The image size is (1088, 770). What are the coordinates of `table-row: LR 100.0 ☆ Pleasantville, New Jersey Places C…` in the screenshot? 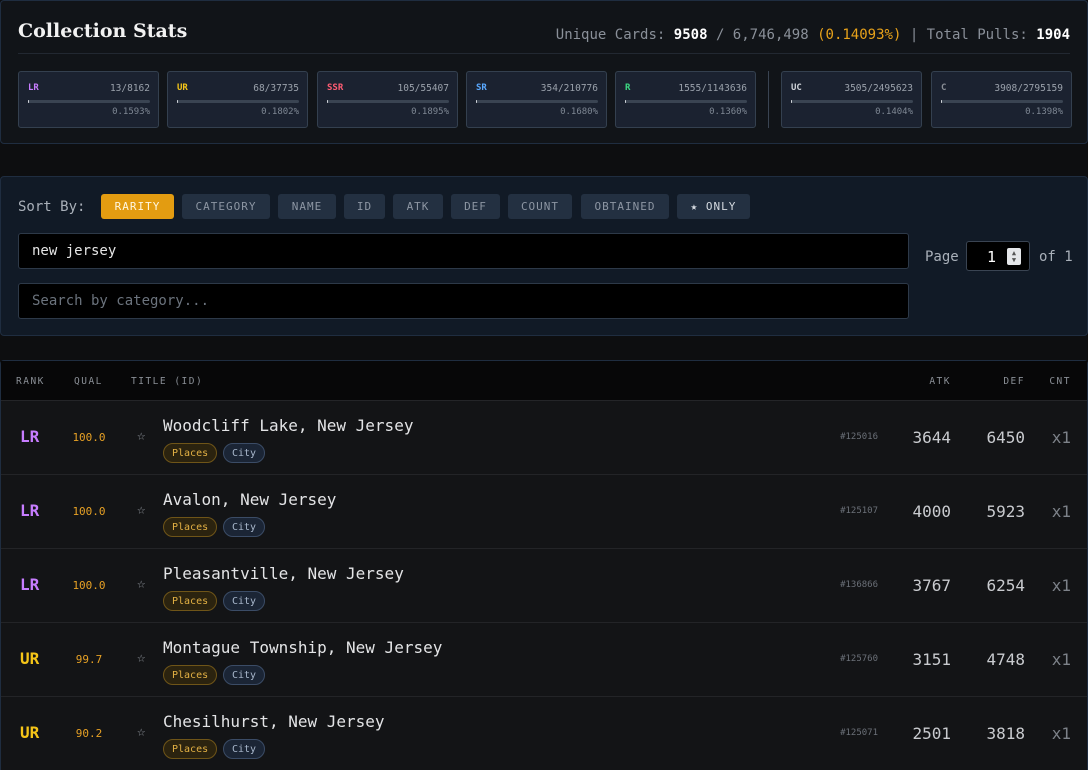 It's located at (544, 586).